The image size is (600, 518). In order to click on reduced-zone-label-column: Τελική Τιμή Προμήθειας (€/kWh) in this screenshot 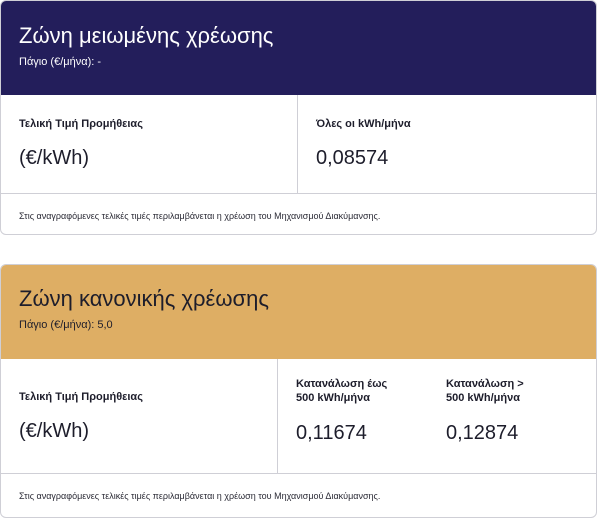, I will do `click(149, 144)`.